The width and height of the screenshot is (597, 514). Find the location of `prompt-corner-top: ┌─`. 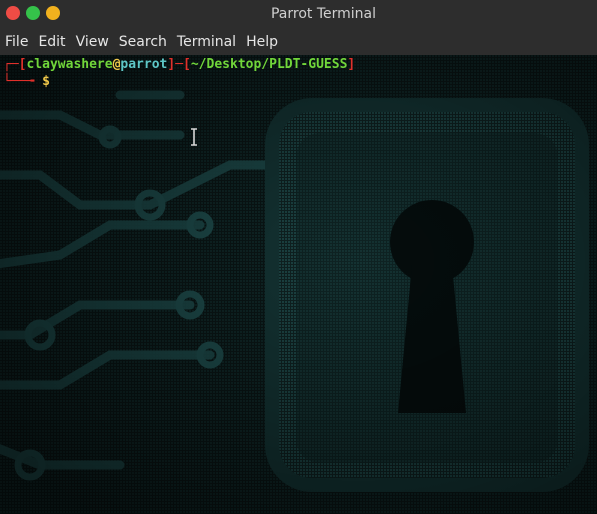

prompt-corner-top: ┌─ is located at coordinates (11, 64).